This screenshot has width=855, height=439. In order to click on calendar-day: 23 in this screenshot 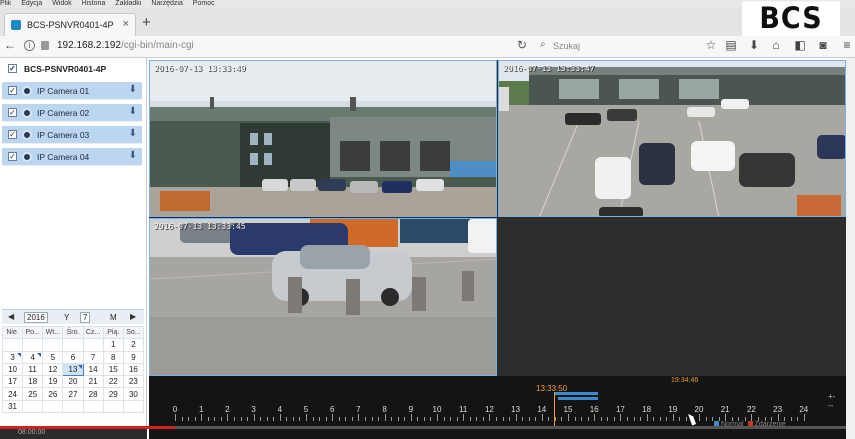, I will do `click(133, 382)`.